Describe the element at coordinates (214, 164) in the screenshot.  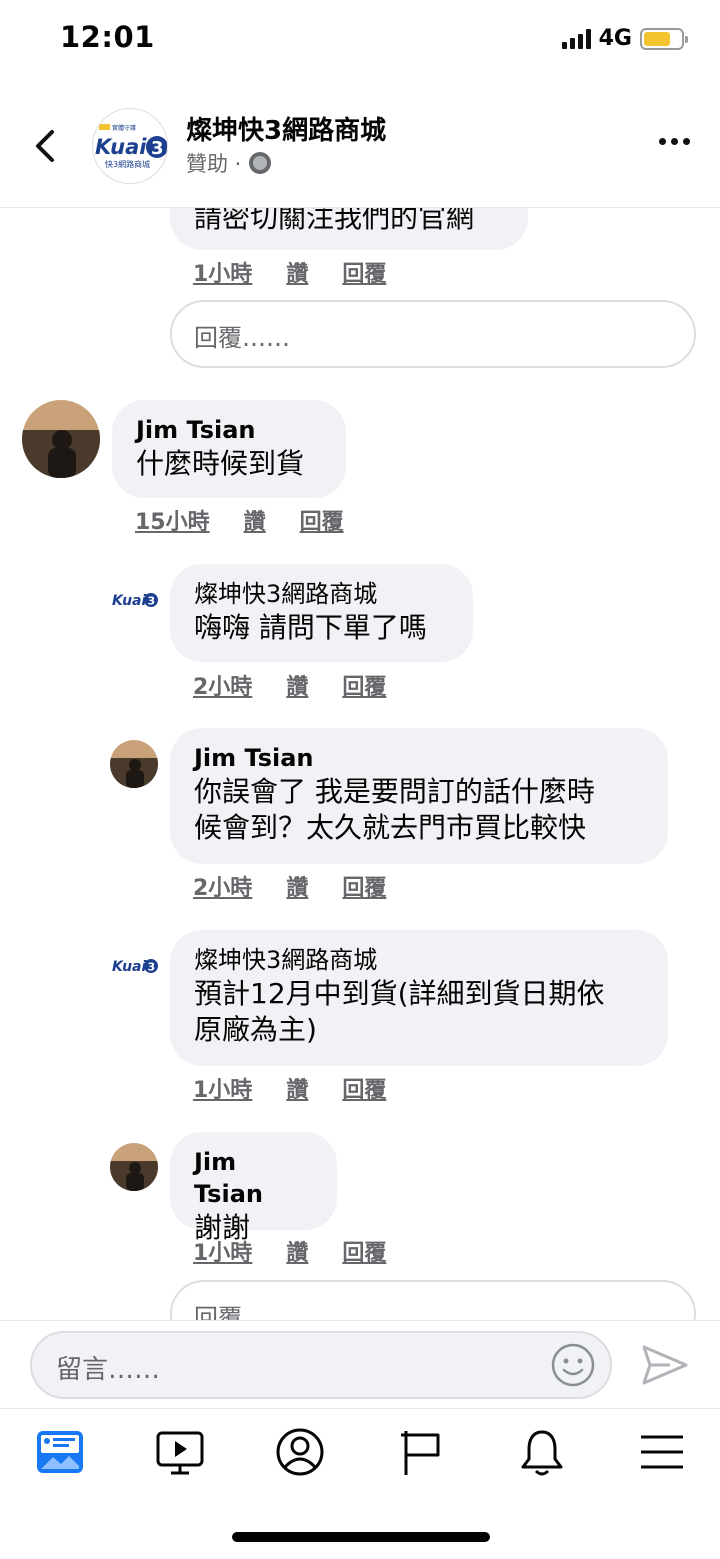
I see `sponsored-text: 贊助 ·` at that location.